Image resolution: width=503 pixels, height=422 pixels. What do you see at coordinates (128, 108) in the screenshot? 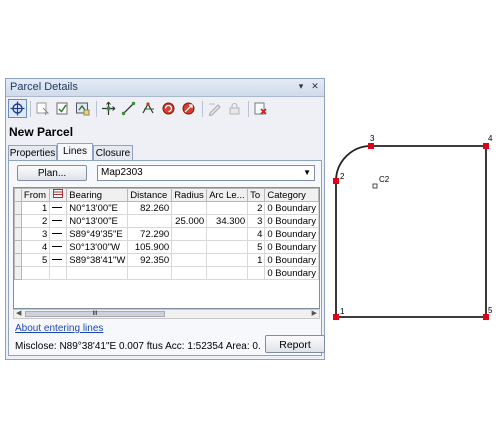
I see `line-tool-icon` at bounding box center [128, 108].